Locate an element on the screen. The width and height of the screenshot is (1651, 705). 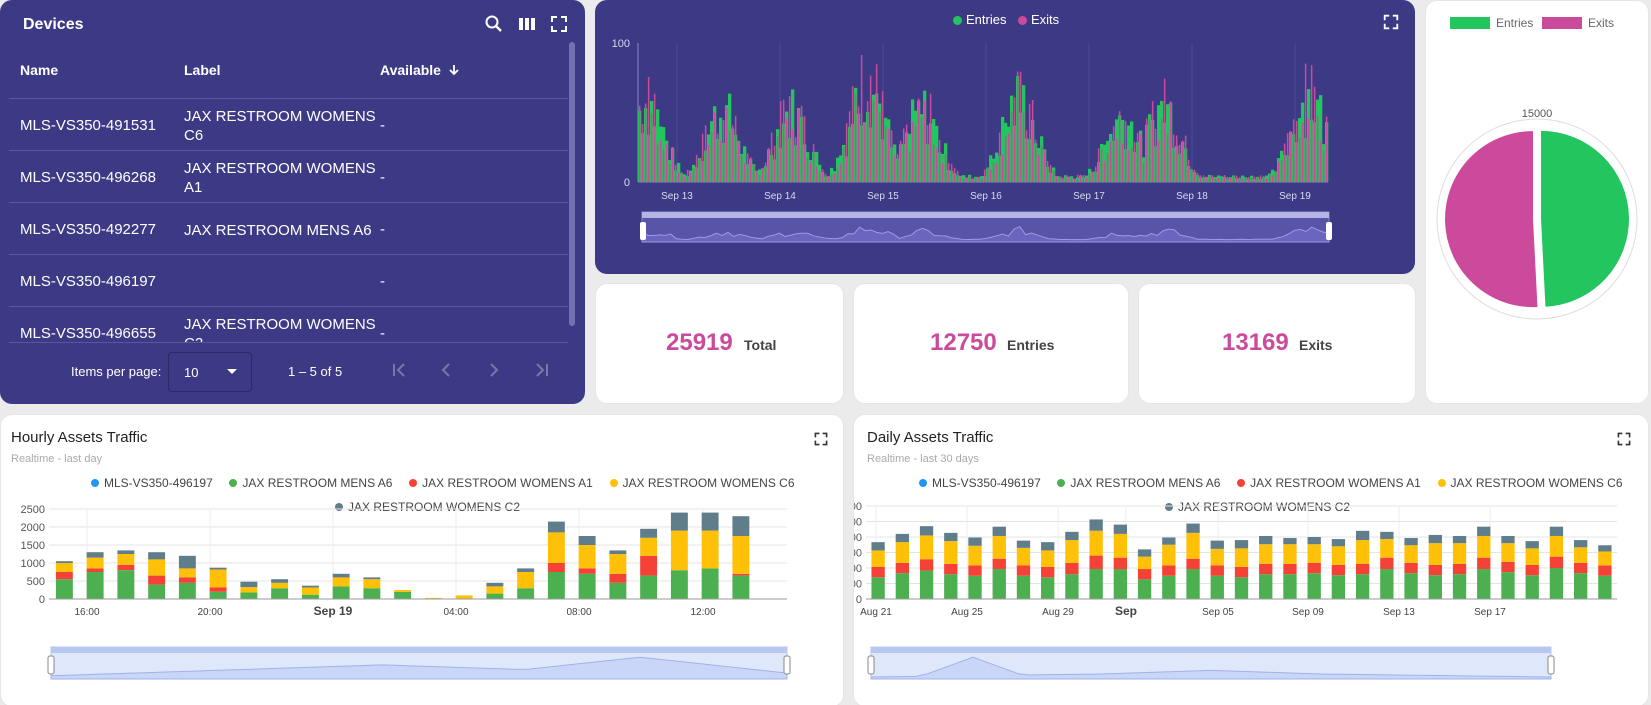
column-header-label: Label is located at coordinates (202, 70).